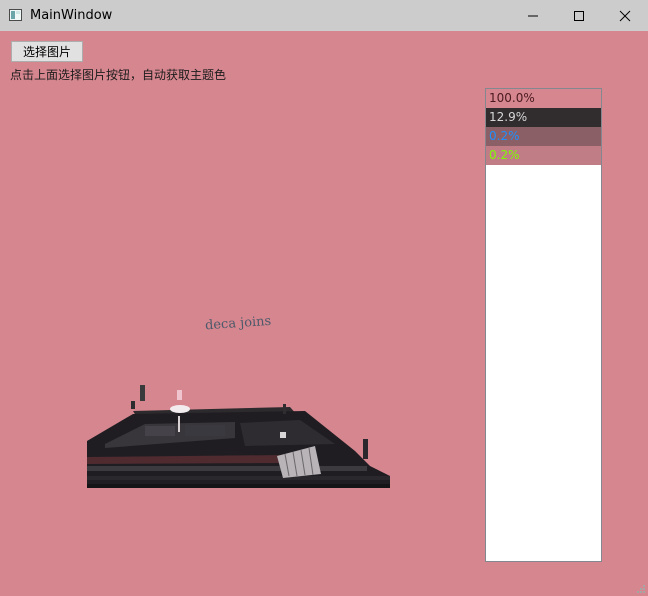 The width and height of the screenshot is (648, 596). I want to click on minimize-icon, so click(533, 15).